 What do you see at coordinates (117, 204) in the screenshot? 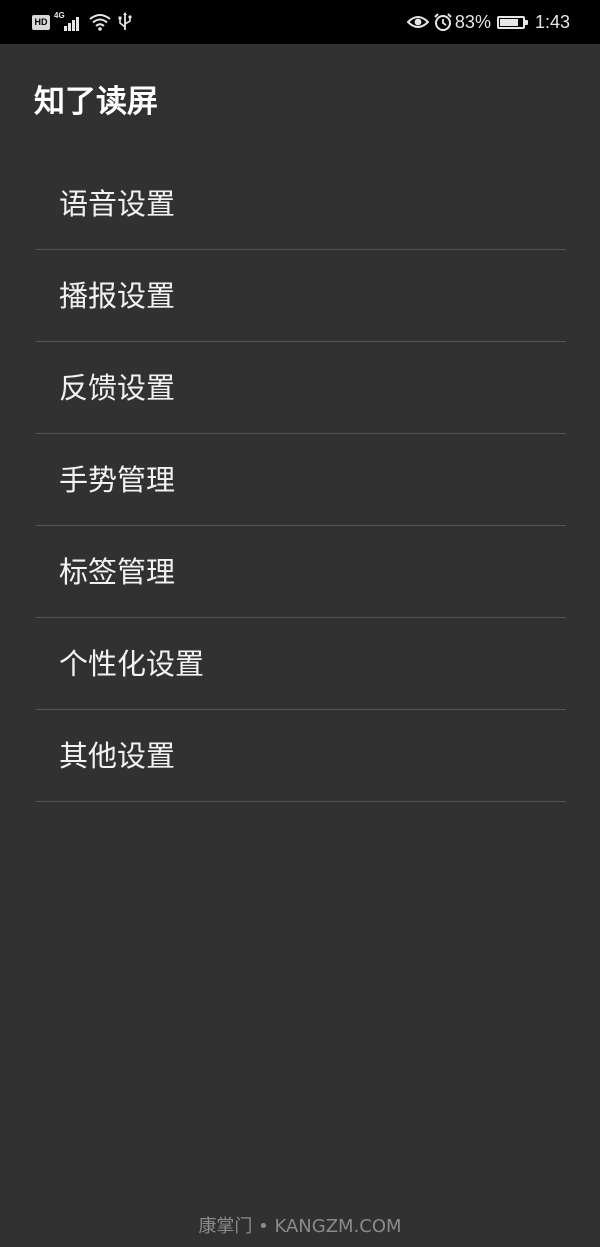
I see `menu-item-label: 语音设置` at bounding box center [117, 204].